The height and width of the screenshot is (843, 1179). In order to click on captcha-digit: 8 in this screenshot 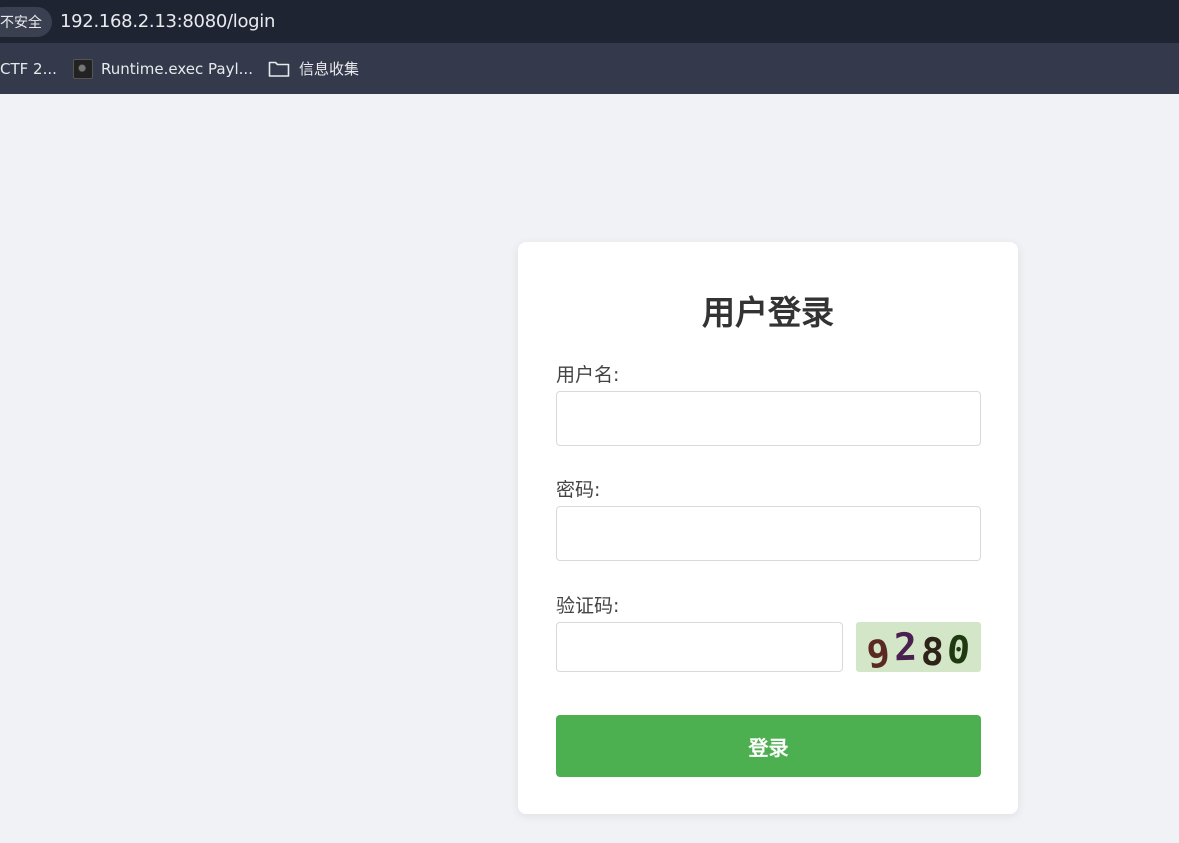, I will do `click(932, 650)`.